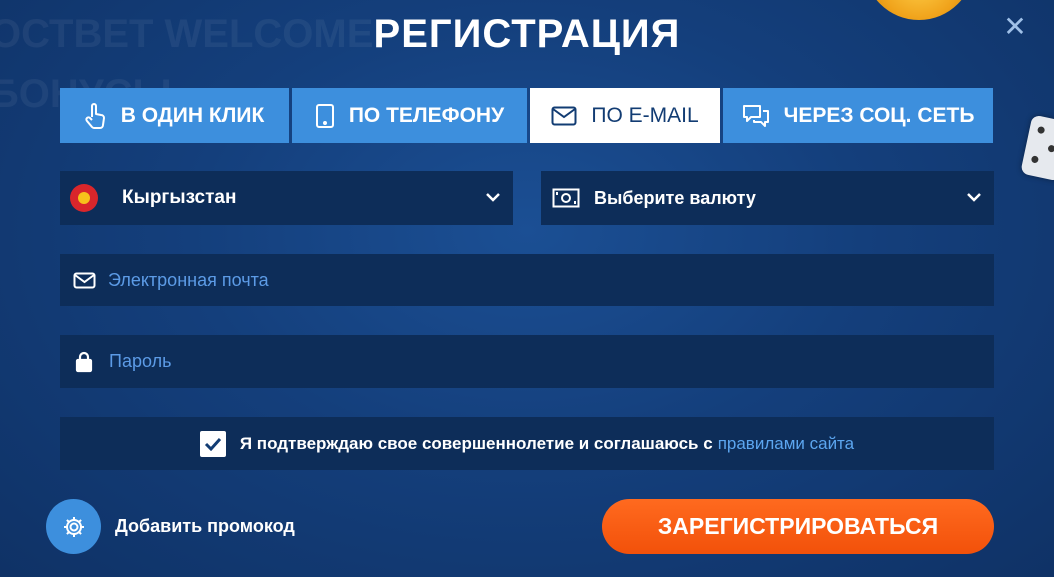  Describe the element at coordinates (645, 115) in the screenshot. I see `tab-label: ПО E-MAIL` at that location.